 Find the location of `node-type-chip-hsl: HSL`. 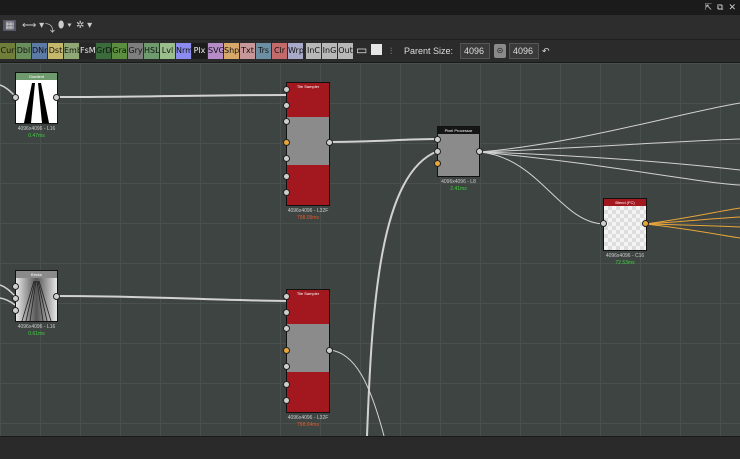

node-type-chip-hsl: HSL is located at coordinates (152, 51).